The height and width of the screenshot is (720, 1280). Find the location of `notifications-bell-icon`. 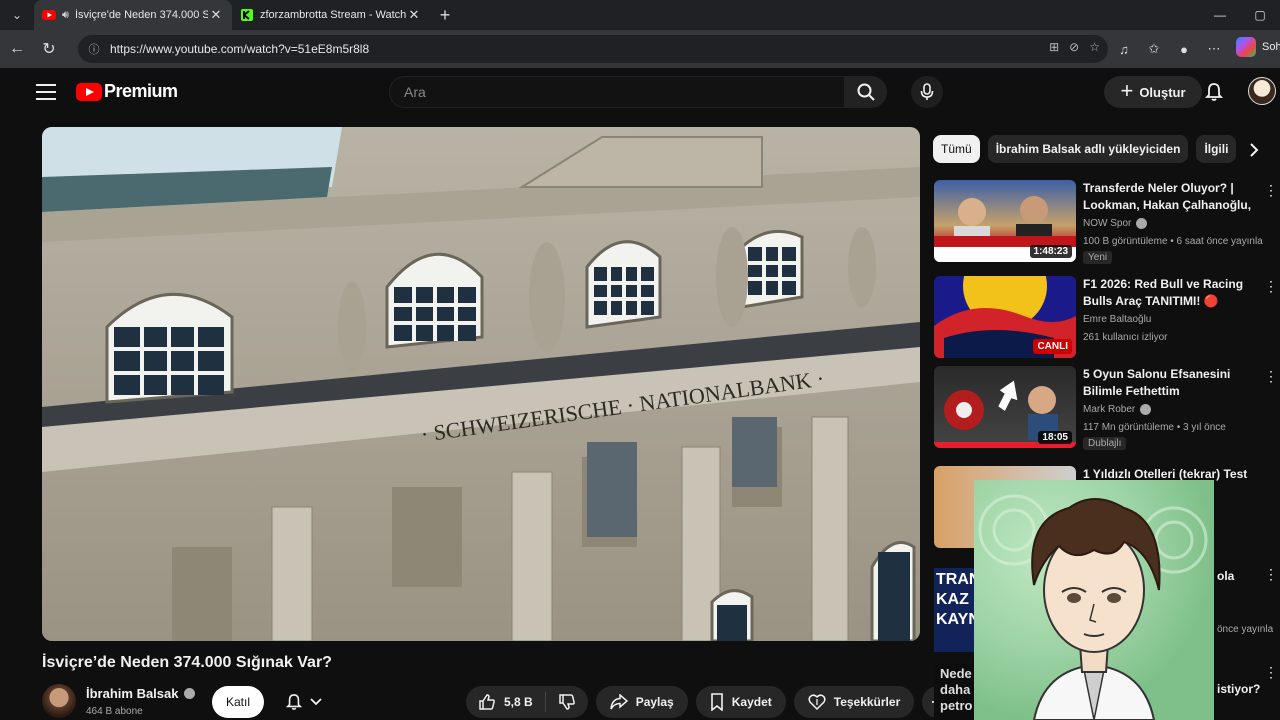

notifications-bell-icon is located at coordinates (1214, 92).